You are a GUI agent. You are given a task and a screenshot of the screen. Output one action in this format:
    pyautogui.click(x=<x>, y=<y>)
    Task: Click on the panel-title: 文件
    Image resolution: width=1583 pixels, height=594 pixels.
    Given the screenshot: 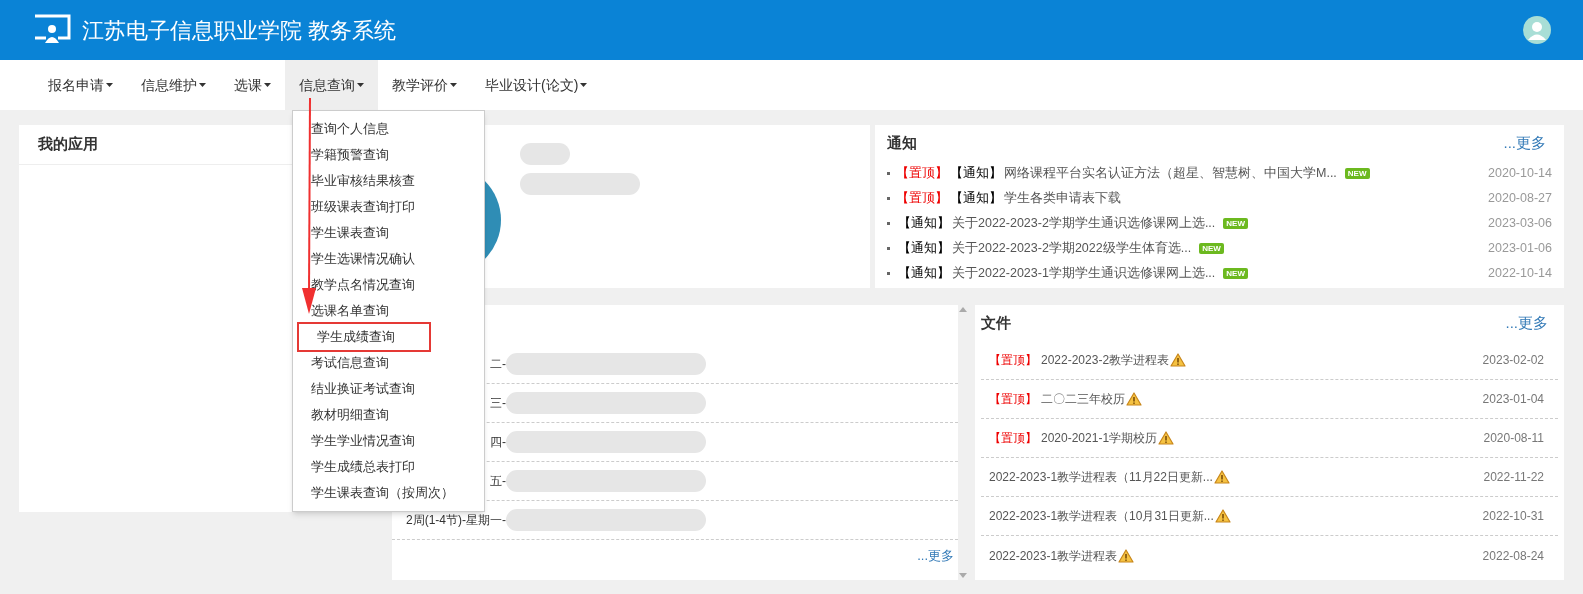 What is the action you would take?
    pyautogui.click(x=996, y=322)
    